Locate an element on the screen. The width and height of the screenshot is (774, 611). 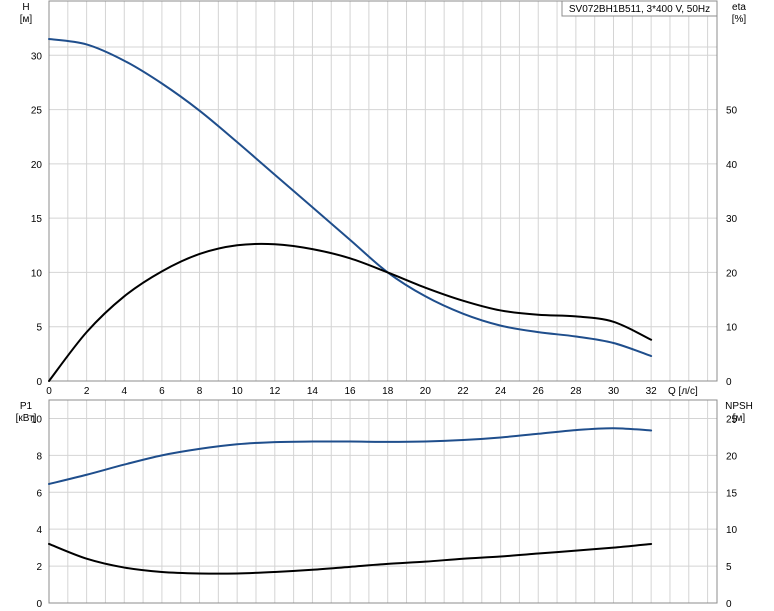
right-axis-unit: [%] is located at coordinates (739, 19).